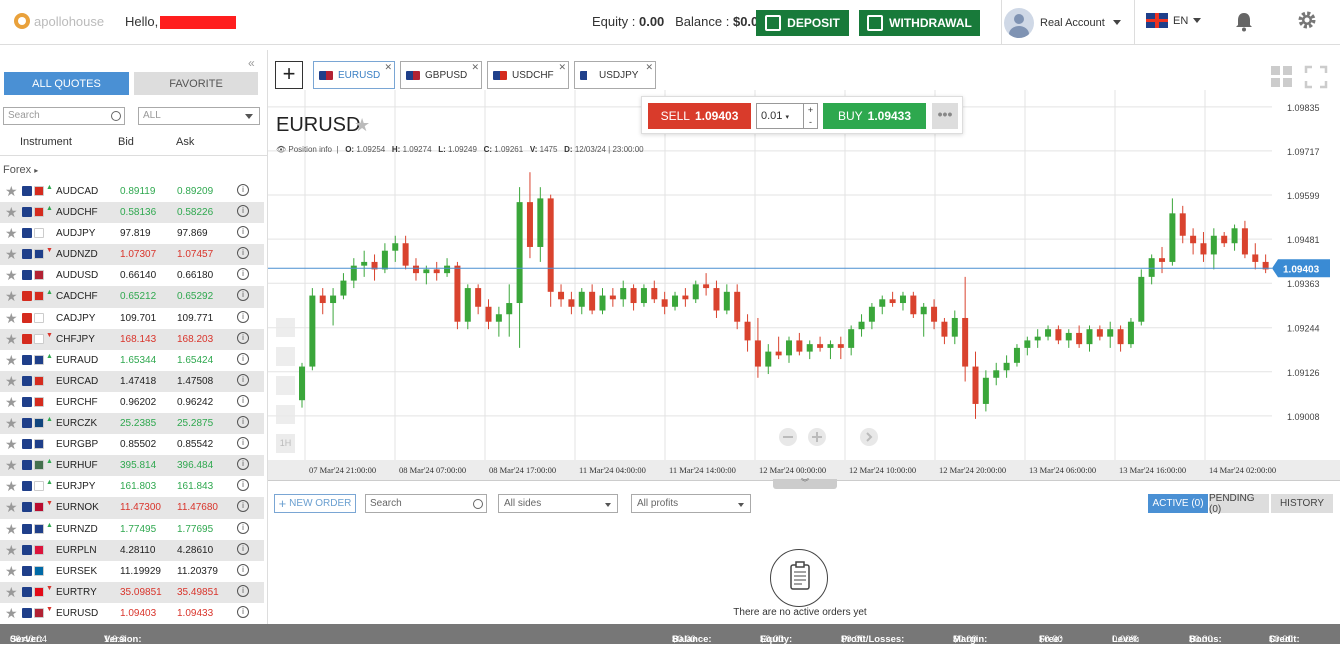 The image size is (1340, 645). Describe the element at coordinates (132, 360) in the screenshot. I see `quote-row: ★ ▲ EURAUD 1.65344 1.65424 i` at that location.